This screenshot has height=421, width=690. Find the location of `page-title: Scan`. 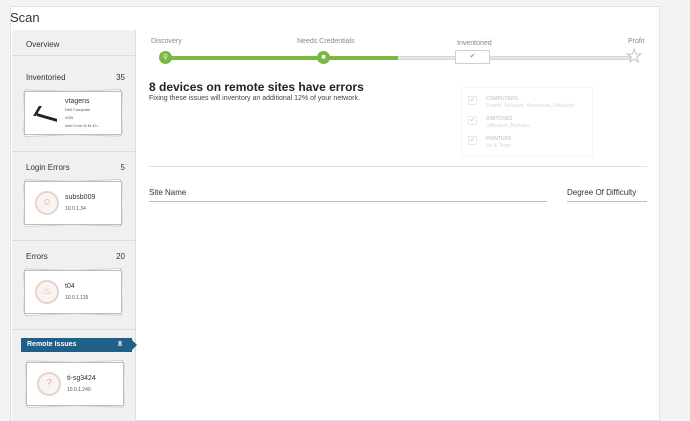

page-title: Scan is located at coordinates (25, 17).